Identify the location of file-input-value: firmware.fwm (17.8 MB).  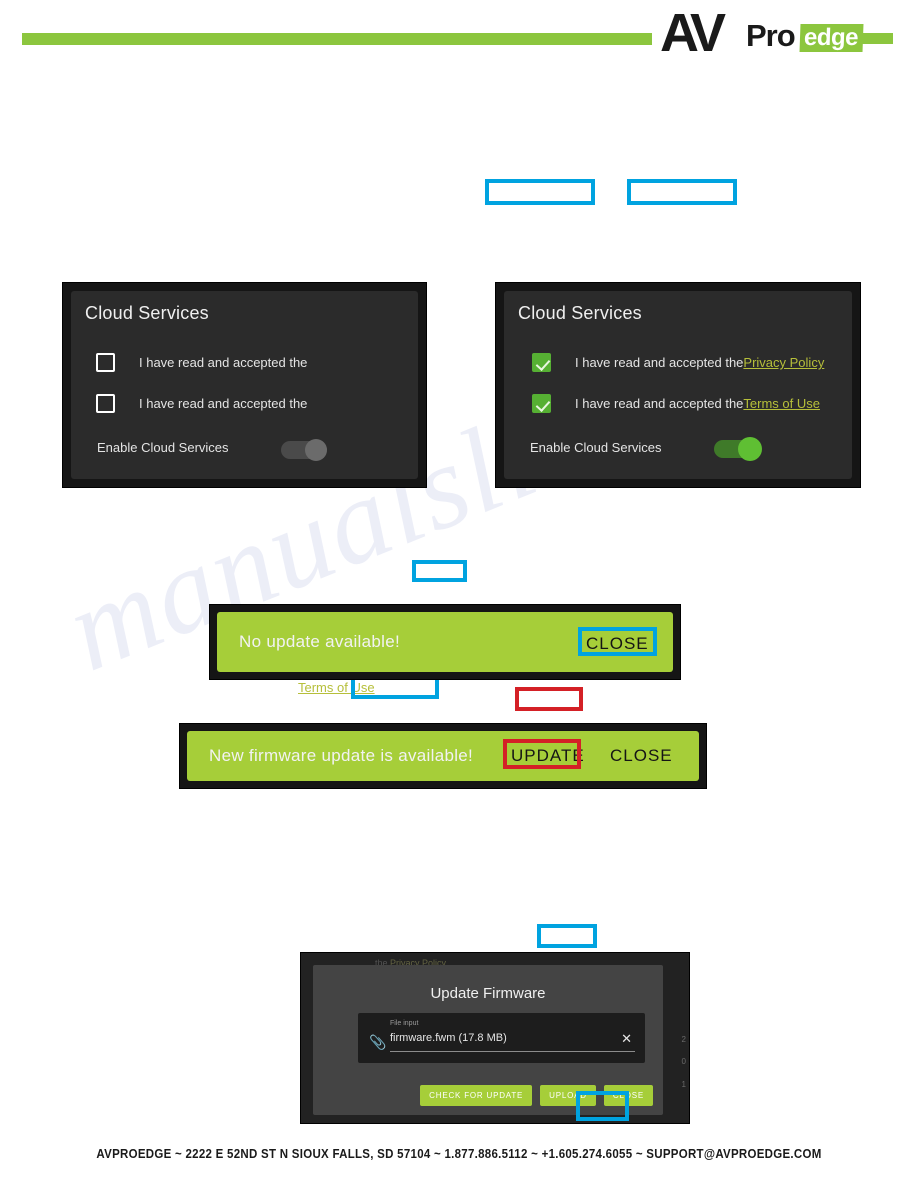
(448, 1038).